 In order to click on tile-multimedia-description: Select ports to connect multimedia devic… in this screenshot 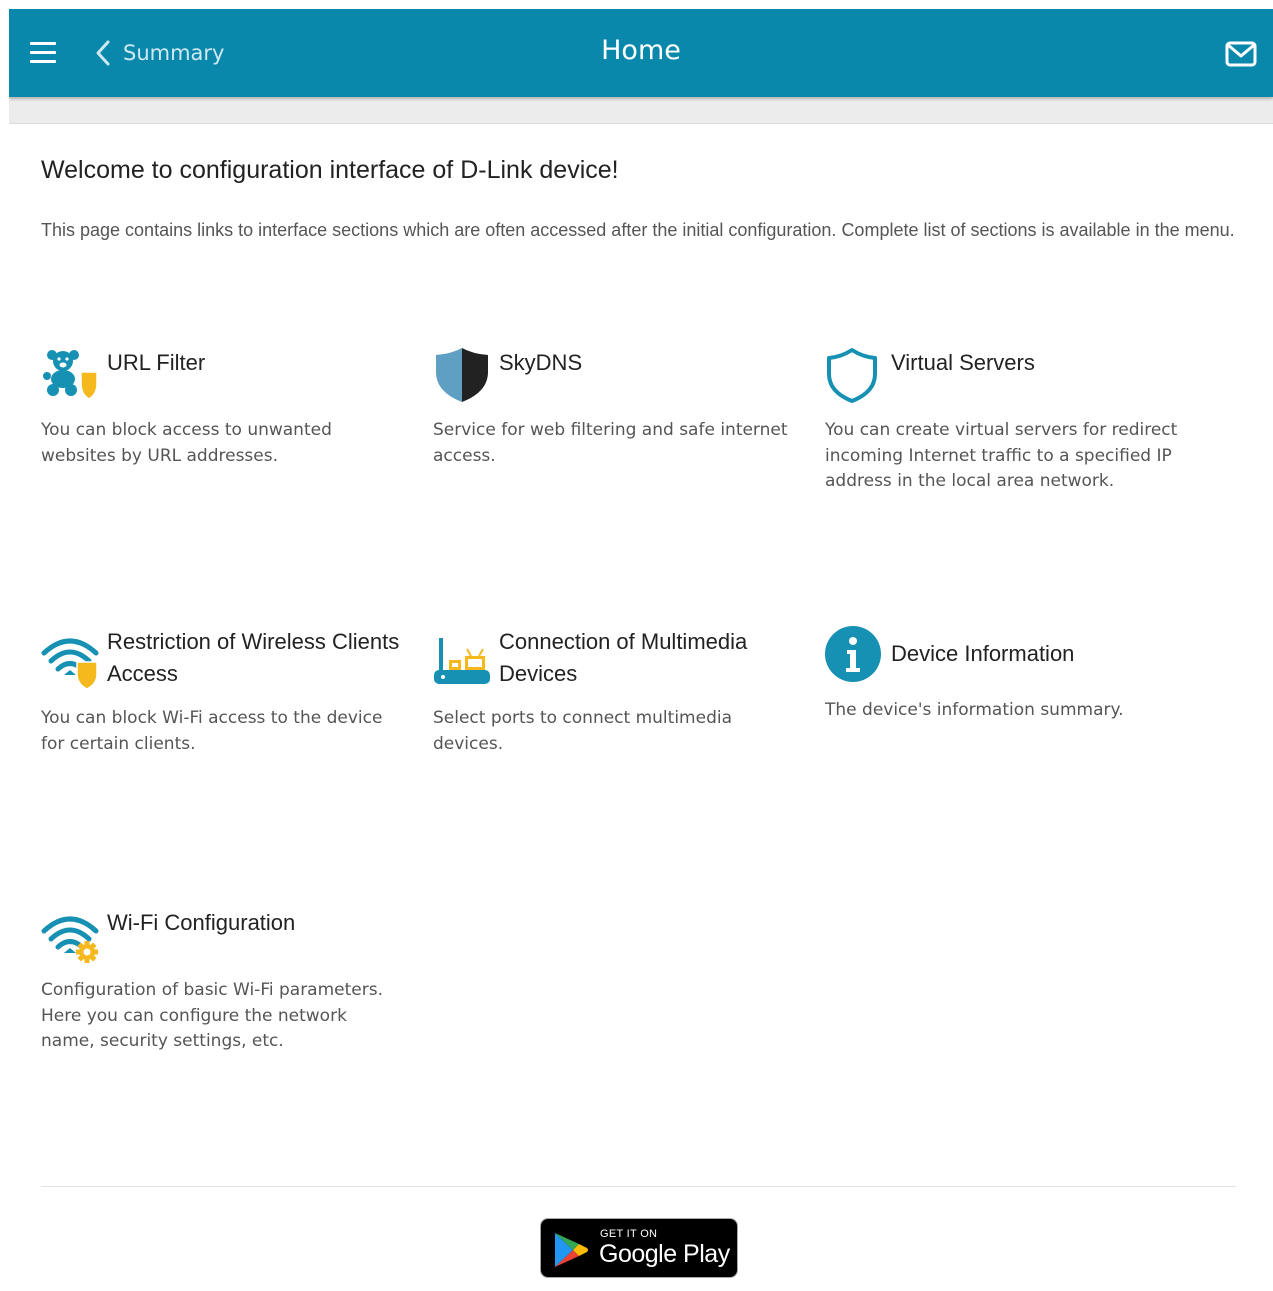, I will do `click(582, 731)`.